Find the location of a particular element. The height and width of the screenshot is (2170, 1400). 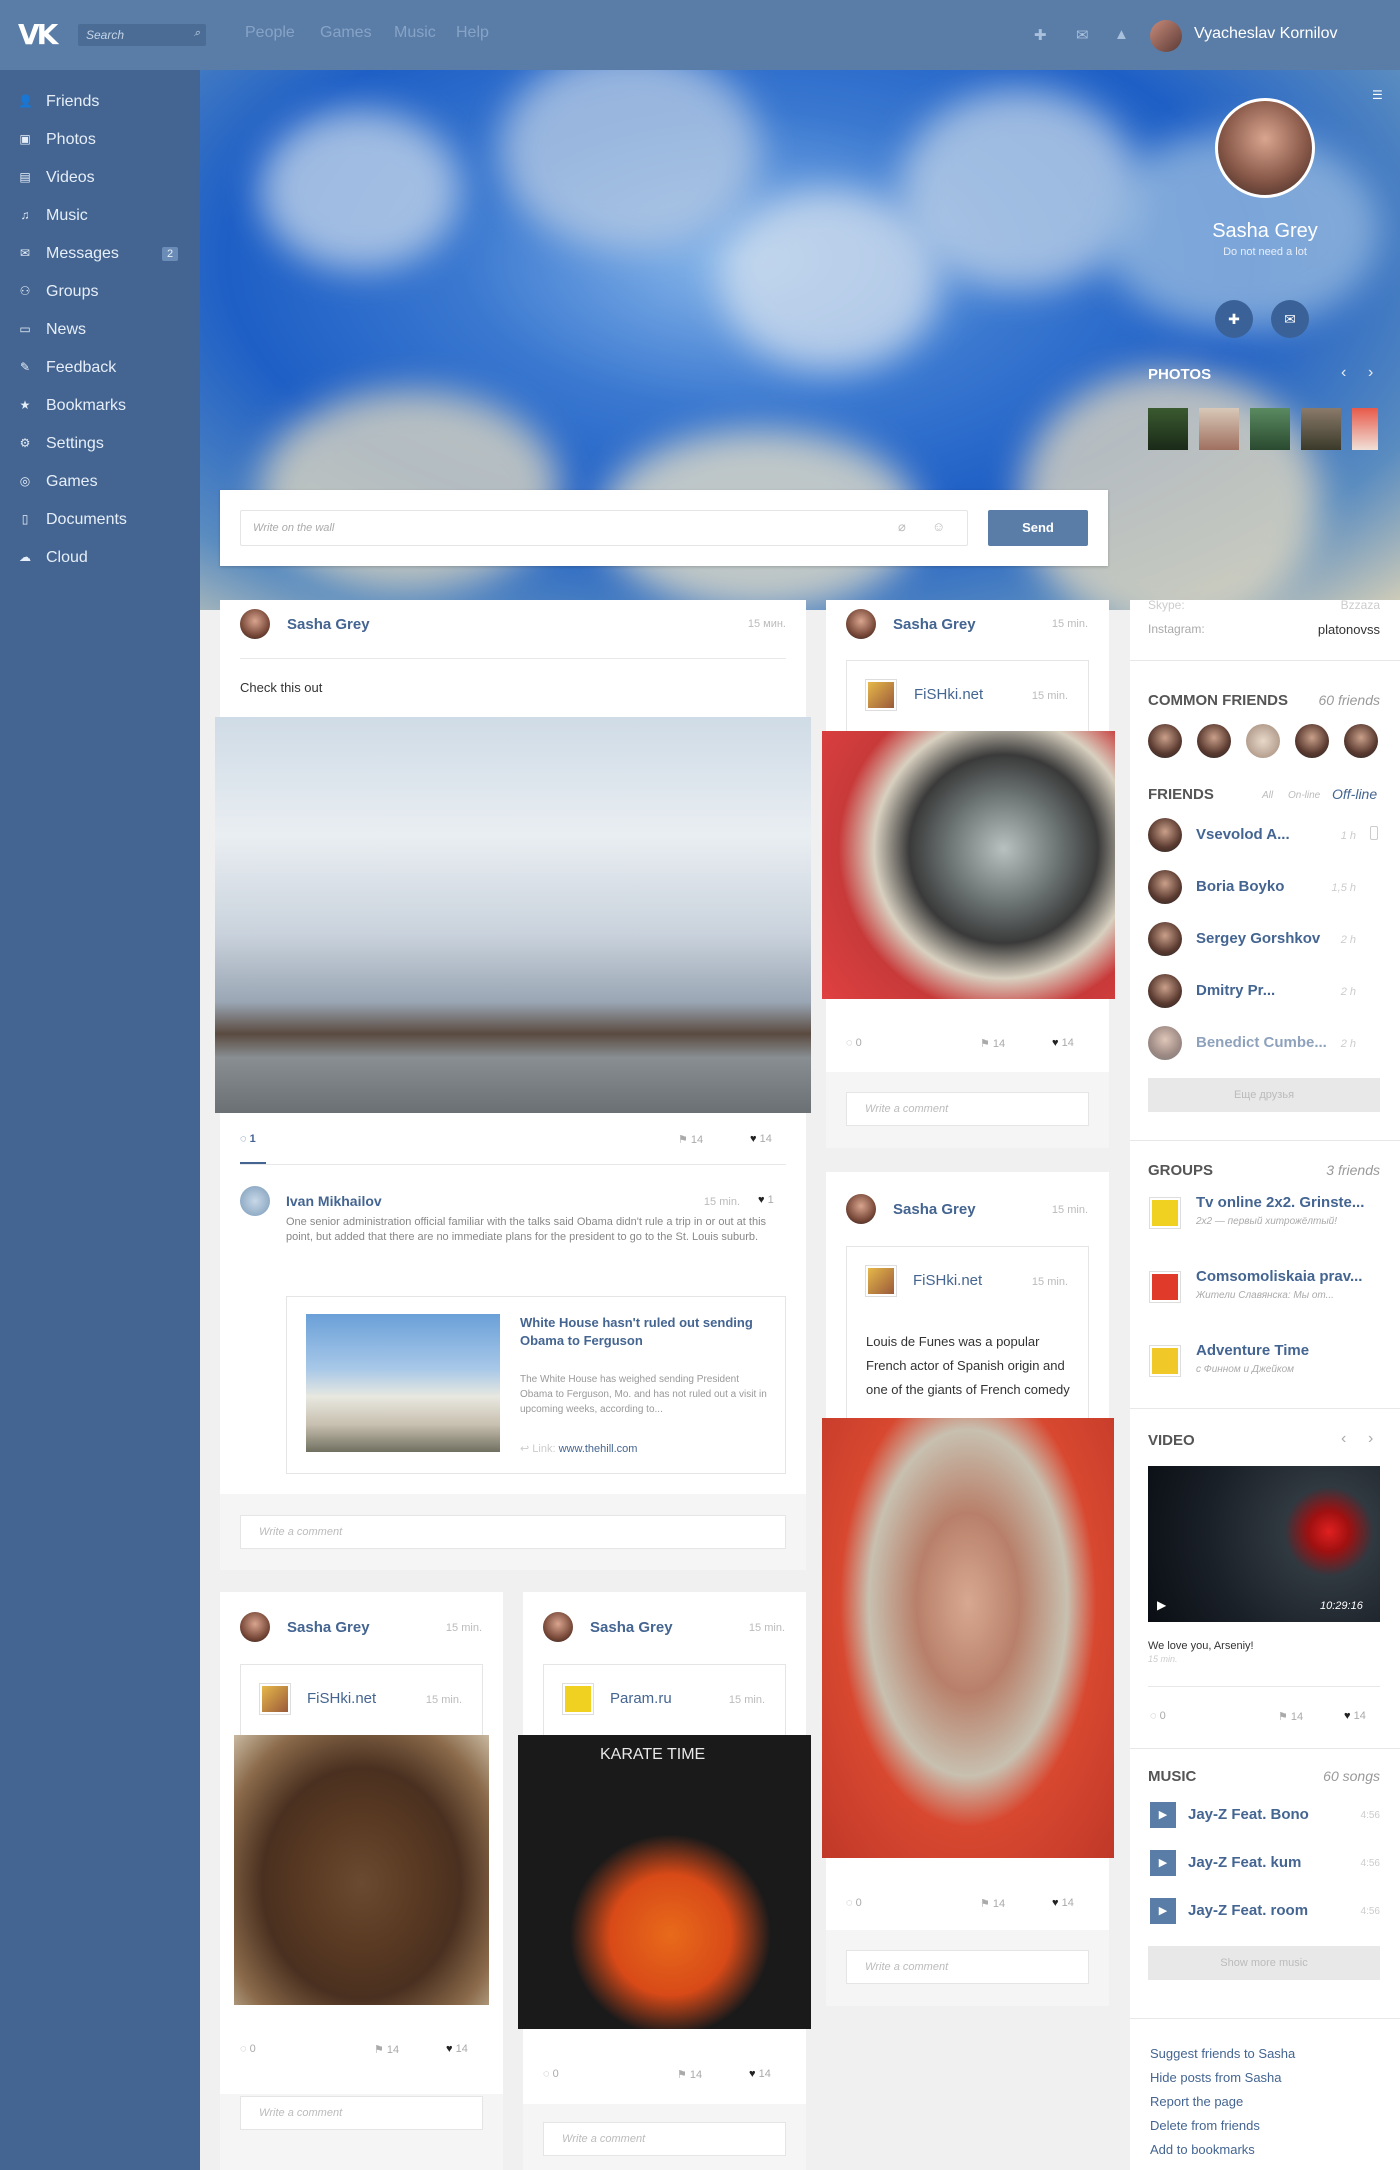

profile-avatar is located at coordinates (1265, 148).